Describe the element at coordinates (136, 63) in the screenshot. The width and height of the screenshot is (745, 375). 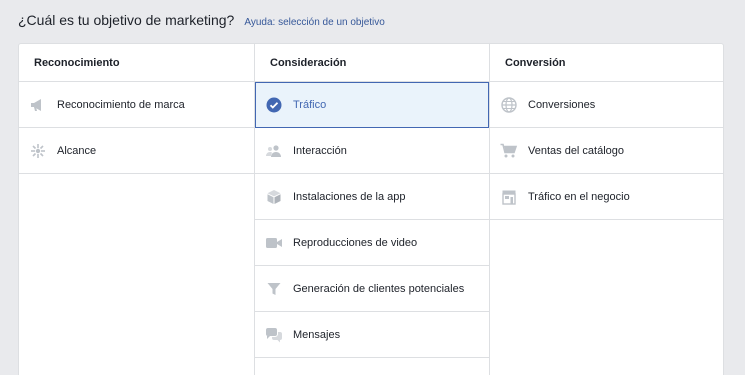
I see `column-heading: Reconocimiento` at that location.